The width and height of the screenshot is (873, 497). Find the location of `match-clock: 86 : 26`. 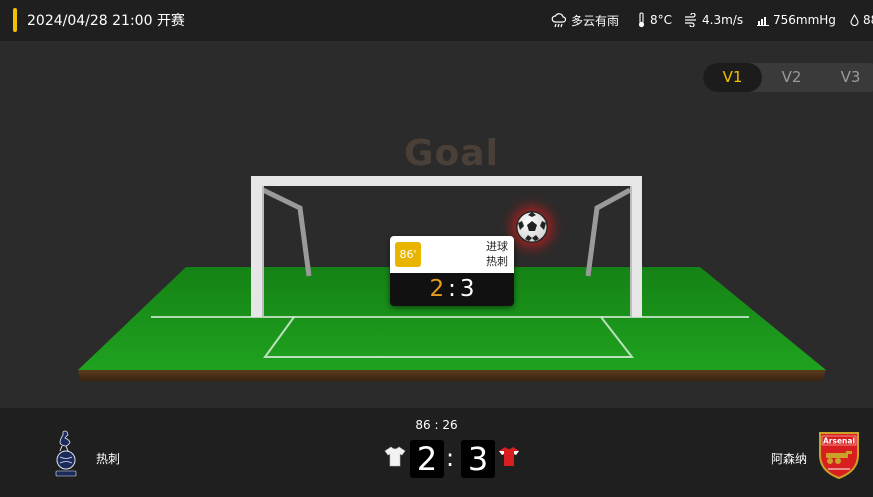

match-clock: 86 : 26 is located at coordinates (436, 425).